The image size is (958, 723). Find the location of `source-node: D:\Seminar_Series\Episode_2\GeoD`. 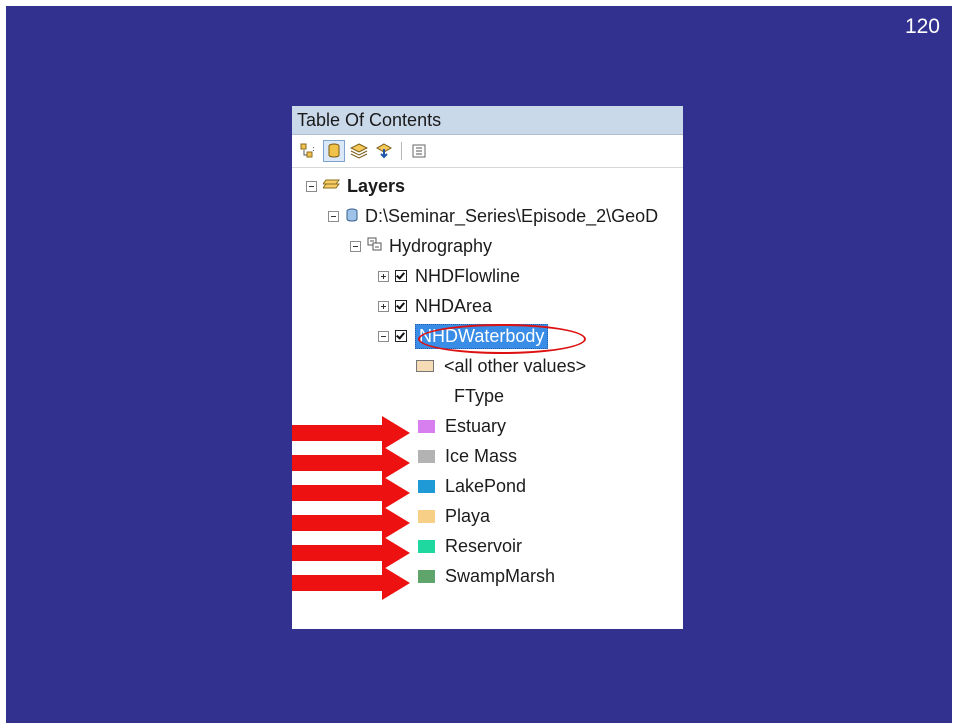

source-node: D:\Seminar_Series\Episode_2\GeoD is located at coordinates (493, 216).